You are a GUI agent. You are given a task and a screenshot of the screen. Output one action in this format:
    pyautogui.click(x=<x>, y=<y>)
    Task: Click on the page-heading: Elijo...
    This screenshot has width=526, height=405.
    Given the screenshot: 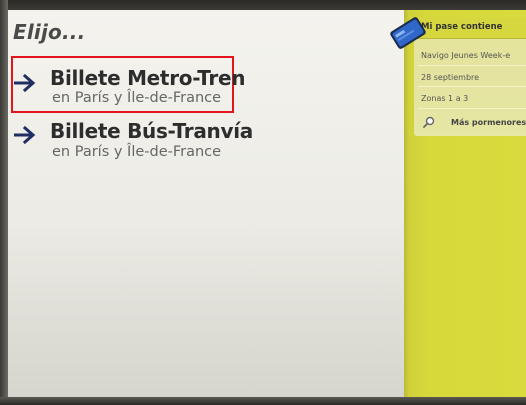 What is the action you would take?
    pyautogui.click(x=49, y=32)
    